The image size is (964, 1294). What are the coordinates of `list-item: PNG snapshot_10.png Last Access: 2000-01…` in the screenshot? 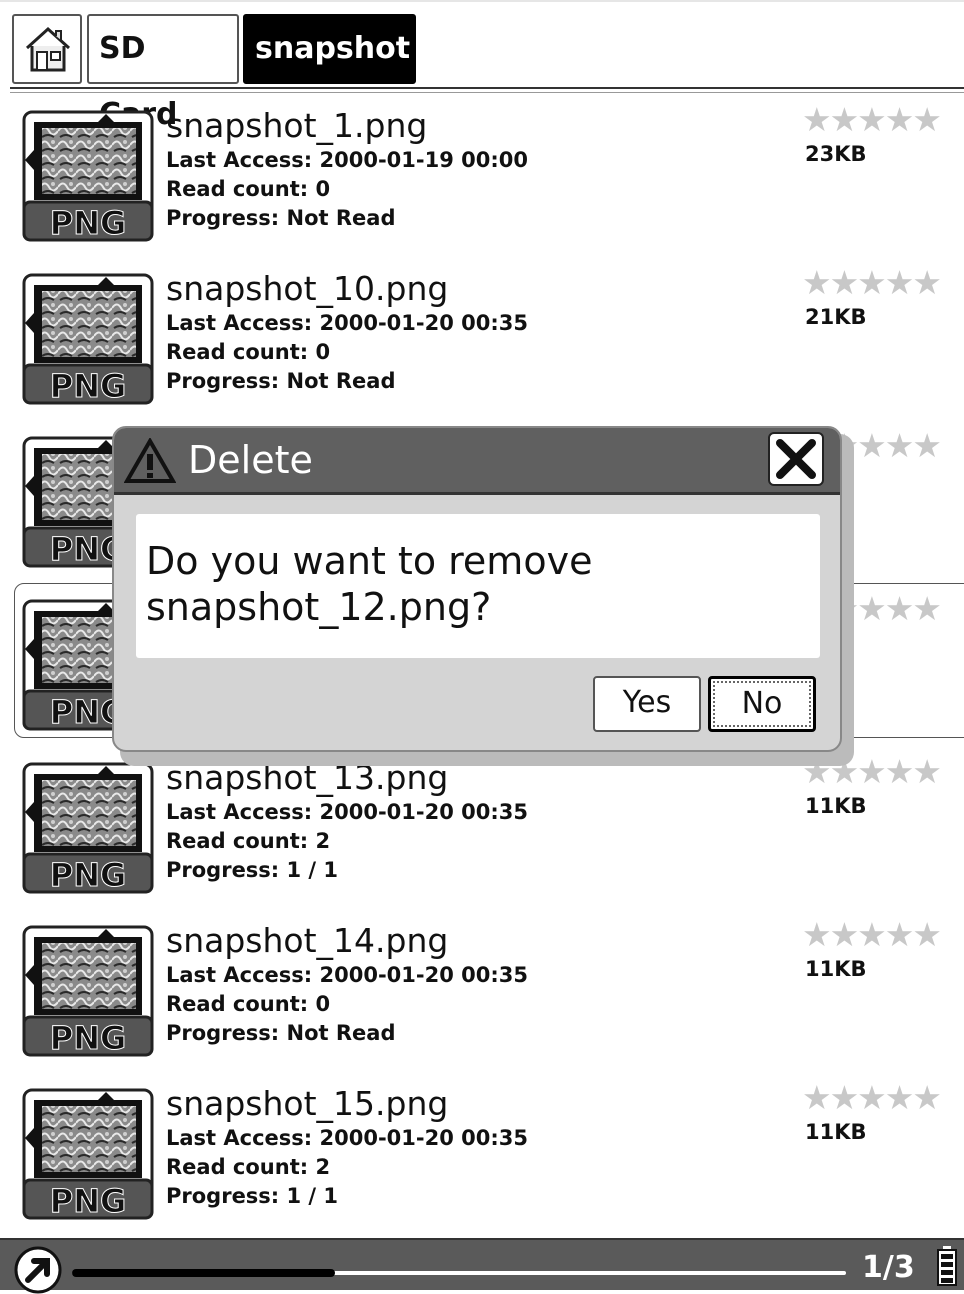 It's located at (482, 336).